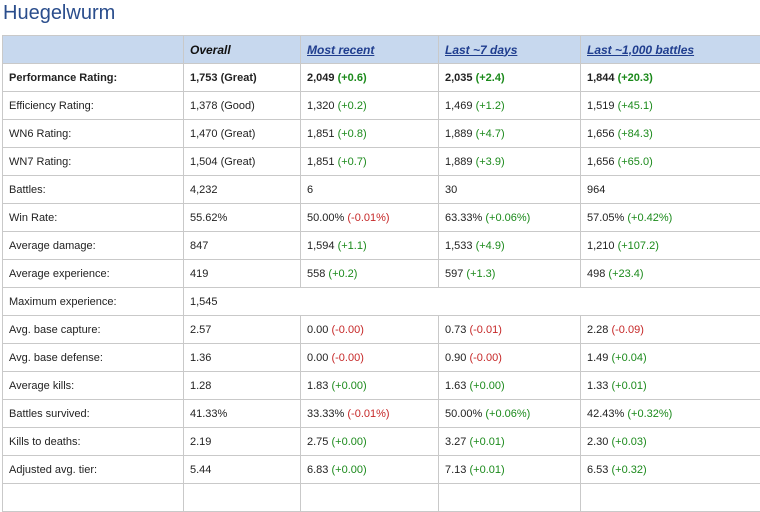 Image resolution: width=760 pixels, height=512 pixels. What do you see at coordinates (93, 106) in the screenshot?
I see `row-label: Efficiency Rating:` at bounding box center [93, 106].